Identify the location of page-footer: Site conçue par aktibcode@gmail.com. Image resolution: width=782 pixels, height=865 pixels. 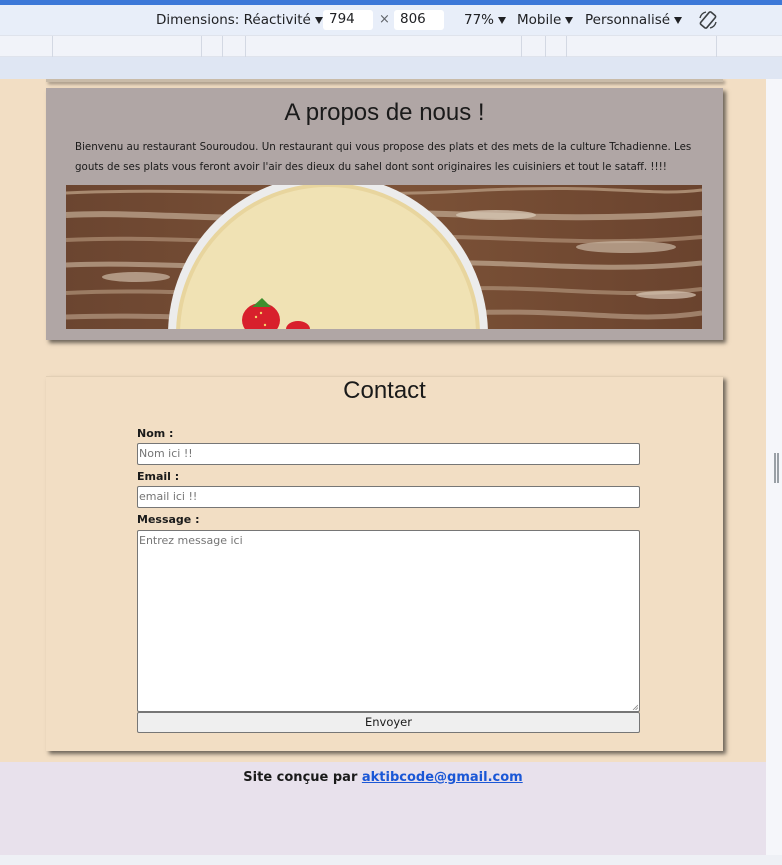
(383, 808).